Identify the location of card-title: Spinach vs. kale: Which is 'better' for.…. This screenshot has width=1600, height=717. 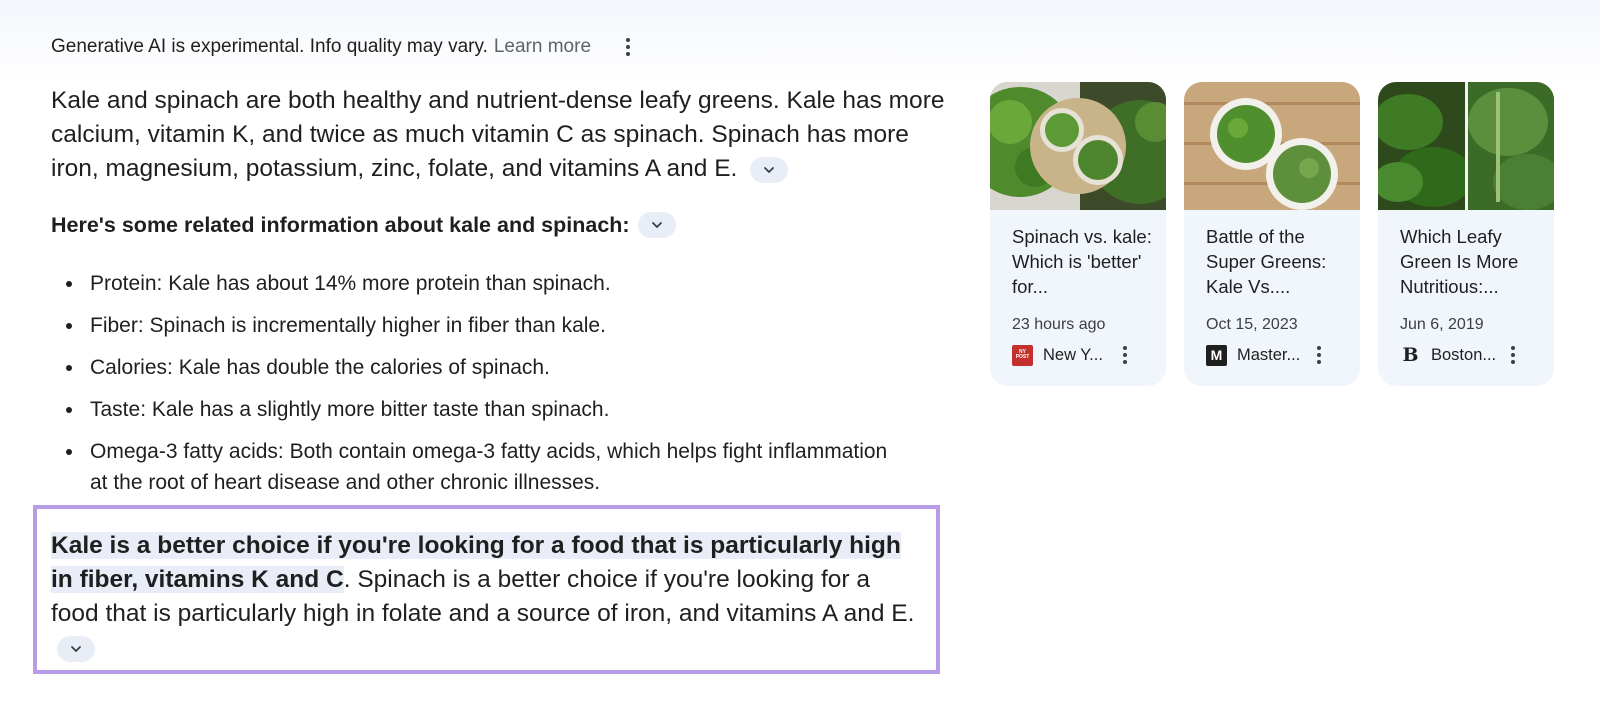
(1082, 263).